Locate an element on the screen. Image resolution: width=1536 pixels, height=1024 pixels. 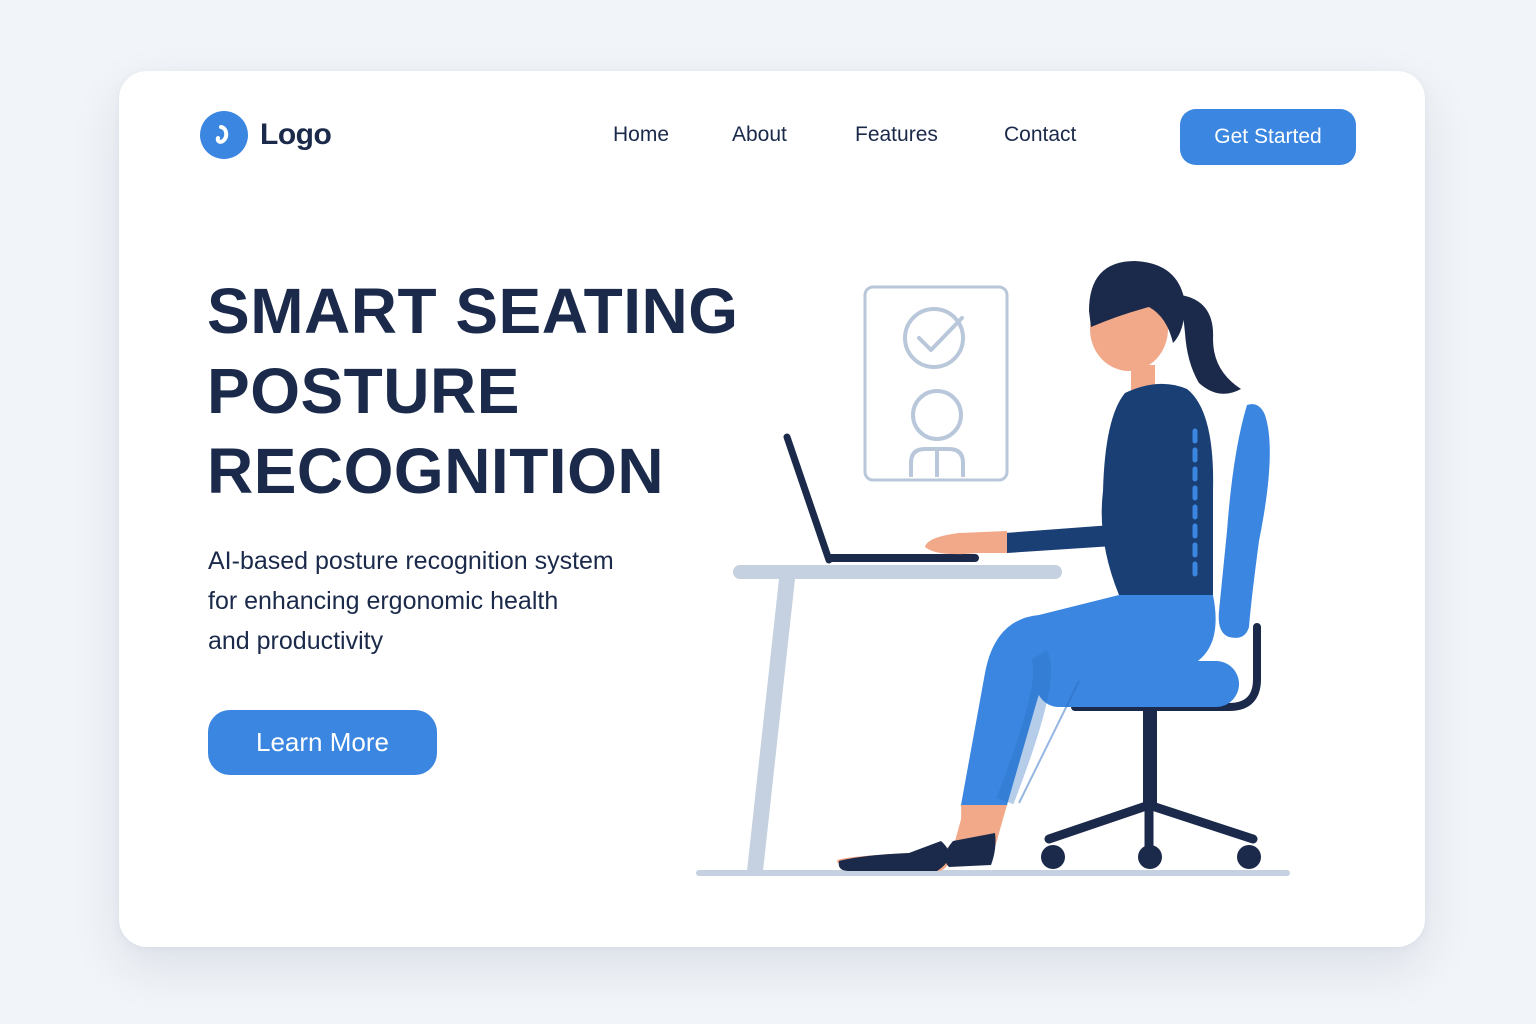
checkmark-circle-icon is located at coordinates (934, 338).